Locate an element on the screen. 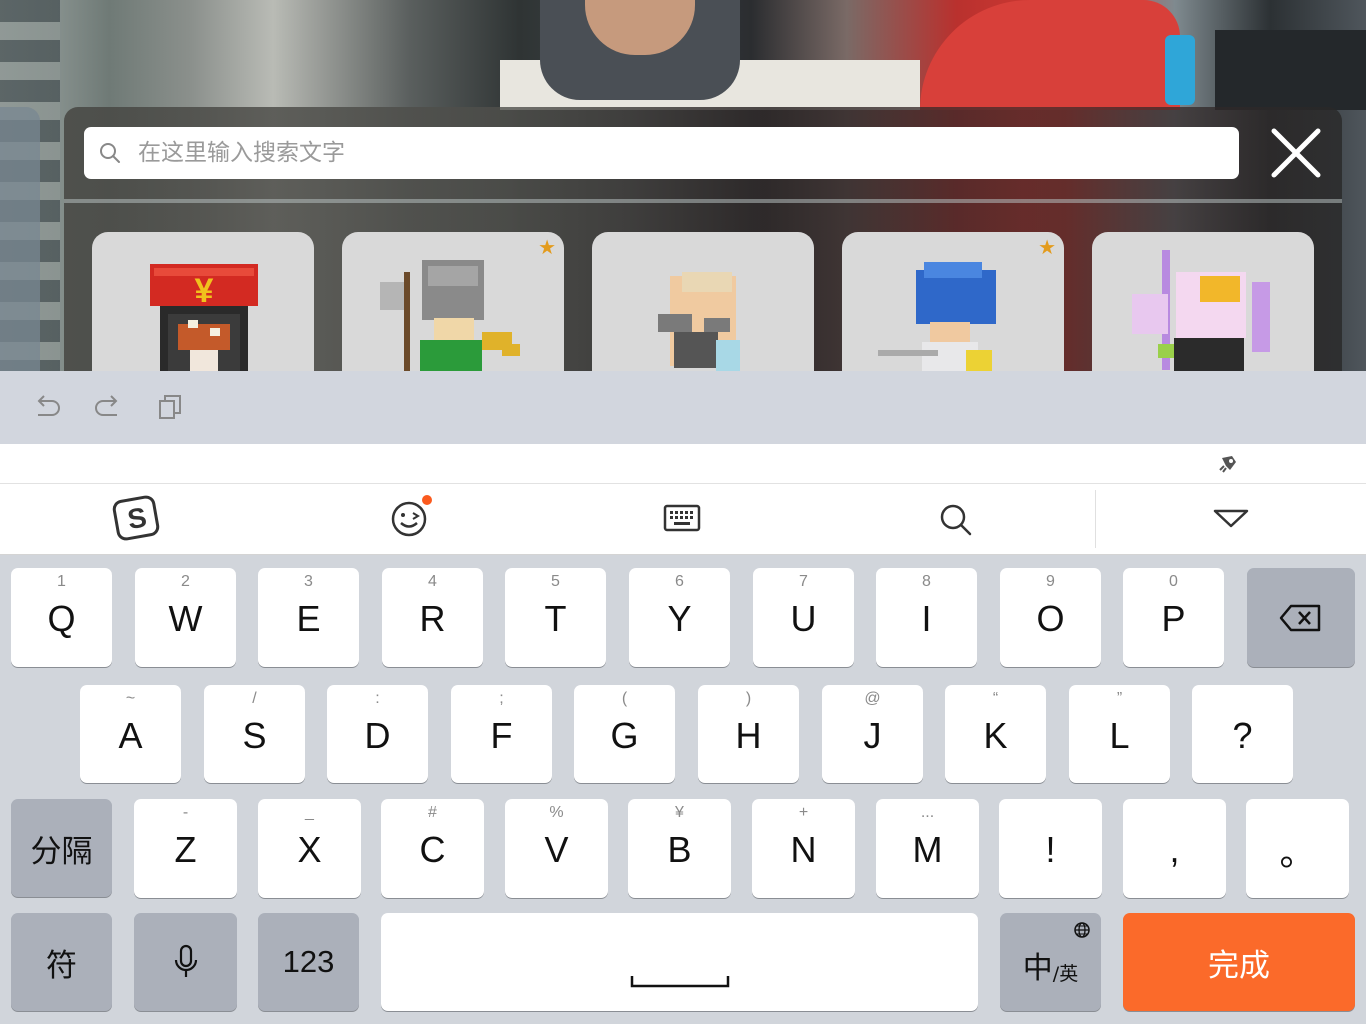  numeric-label: 123 is located at coordinates (308, 961).